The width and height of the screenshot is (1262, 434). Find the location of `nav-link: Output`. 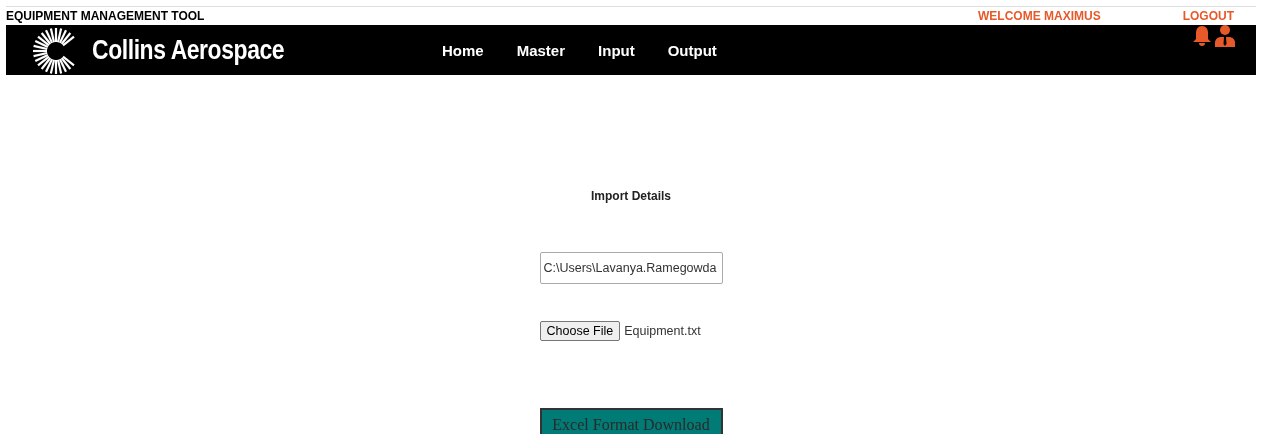

nav-link: Output is located at coordinates (692, 51).